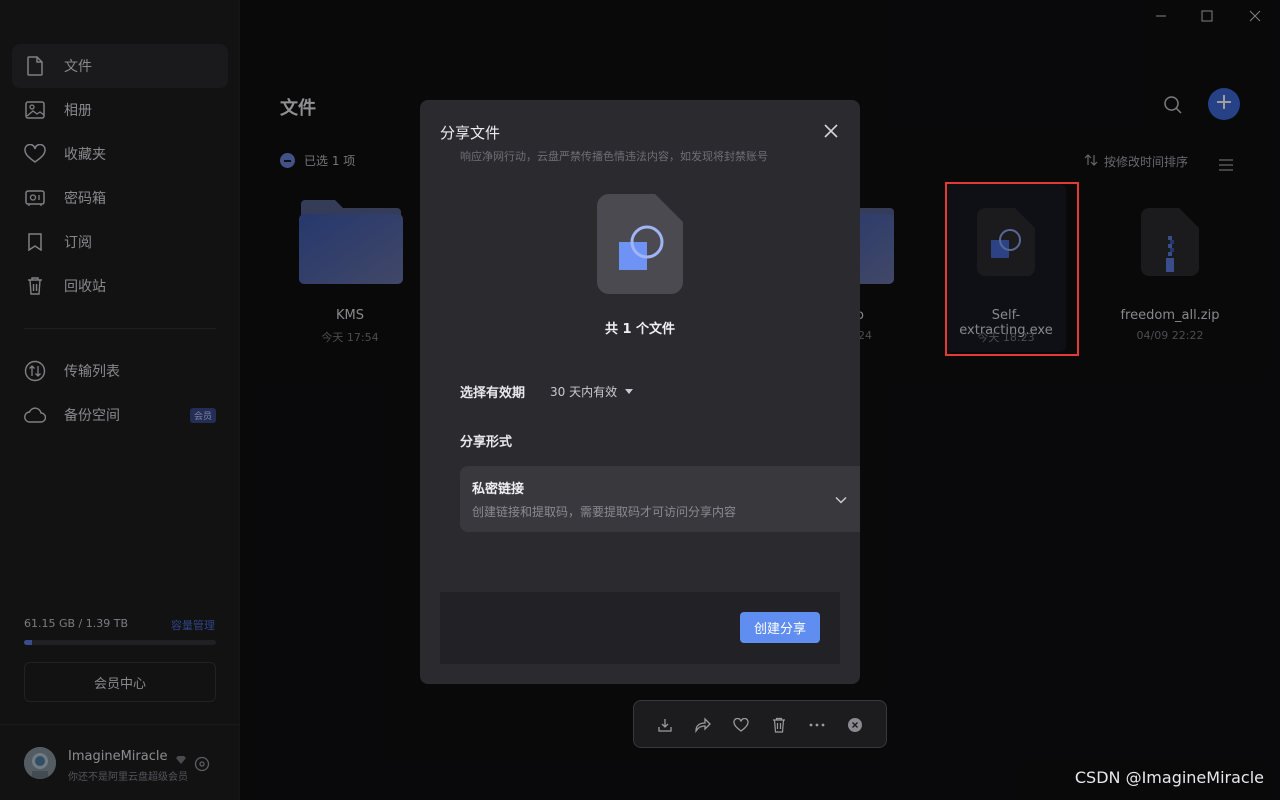  What do you see at coordinates (1012, 269) in the screenshot?
I see `highlight-box` at bounding box center [1012, 269].